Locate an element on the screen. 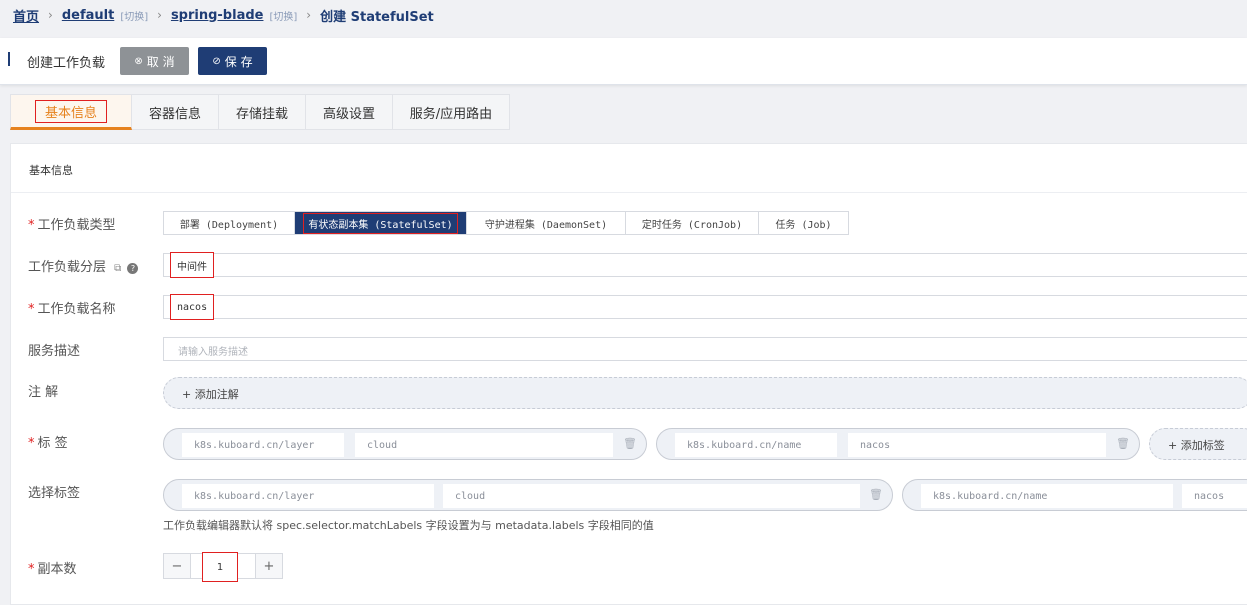  selector-pair: k8s.kuboard.cn/layer cloud 🗑 is located at coordinates (528, 495).